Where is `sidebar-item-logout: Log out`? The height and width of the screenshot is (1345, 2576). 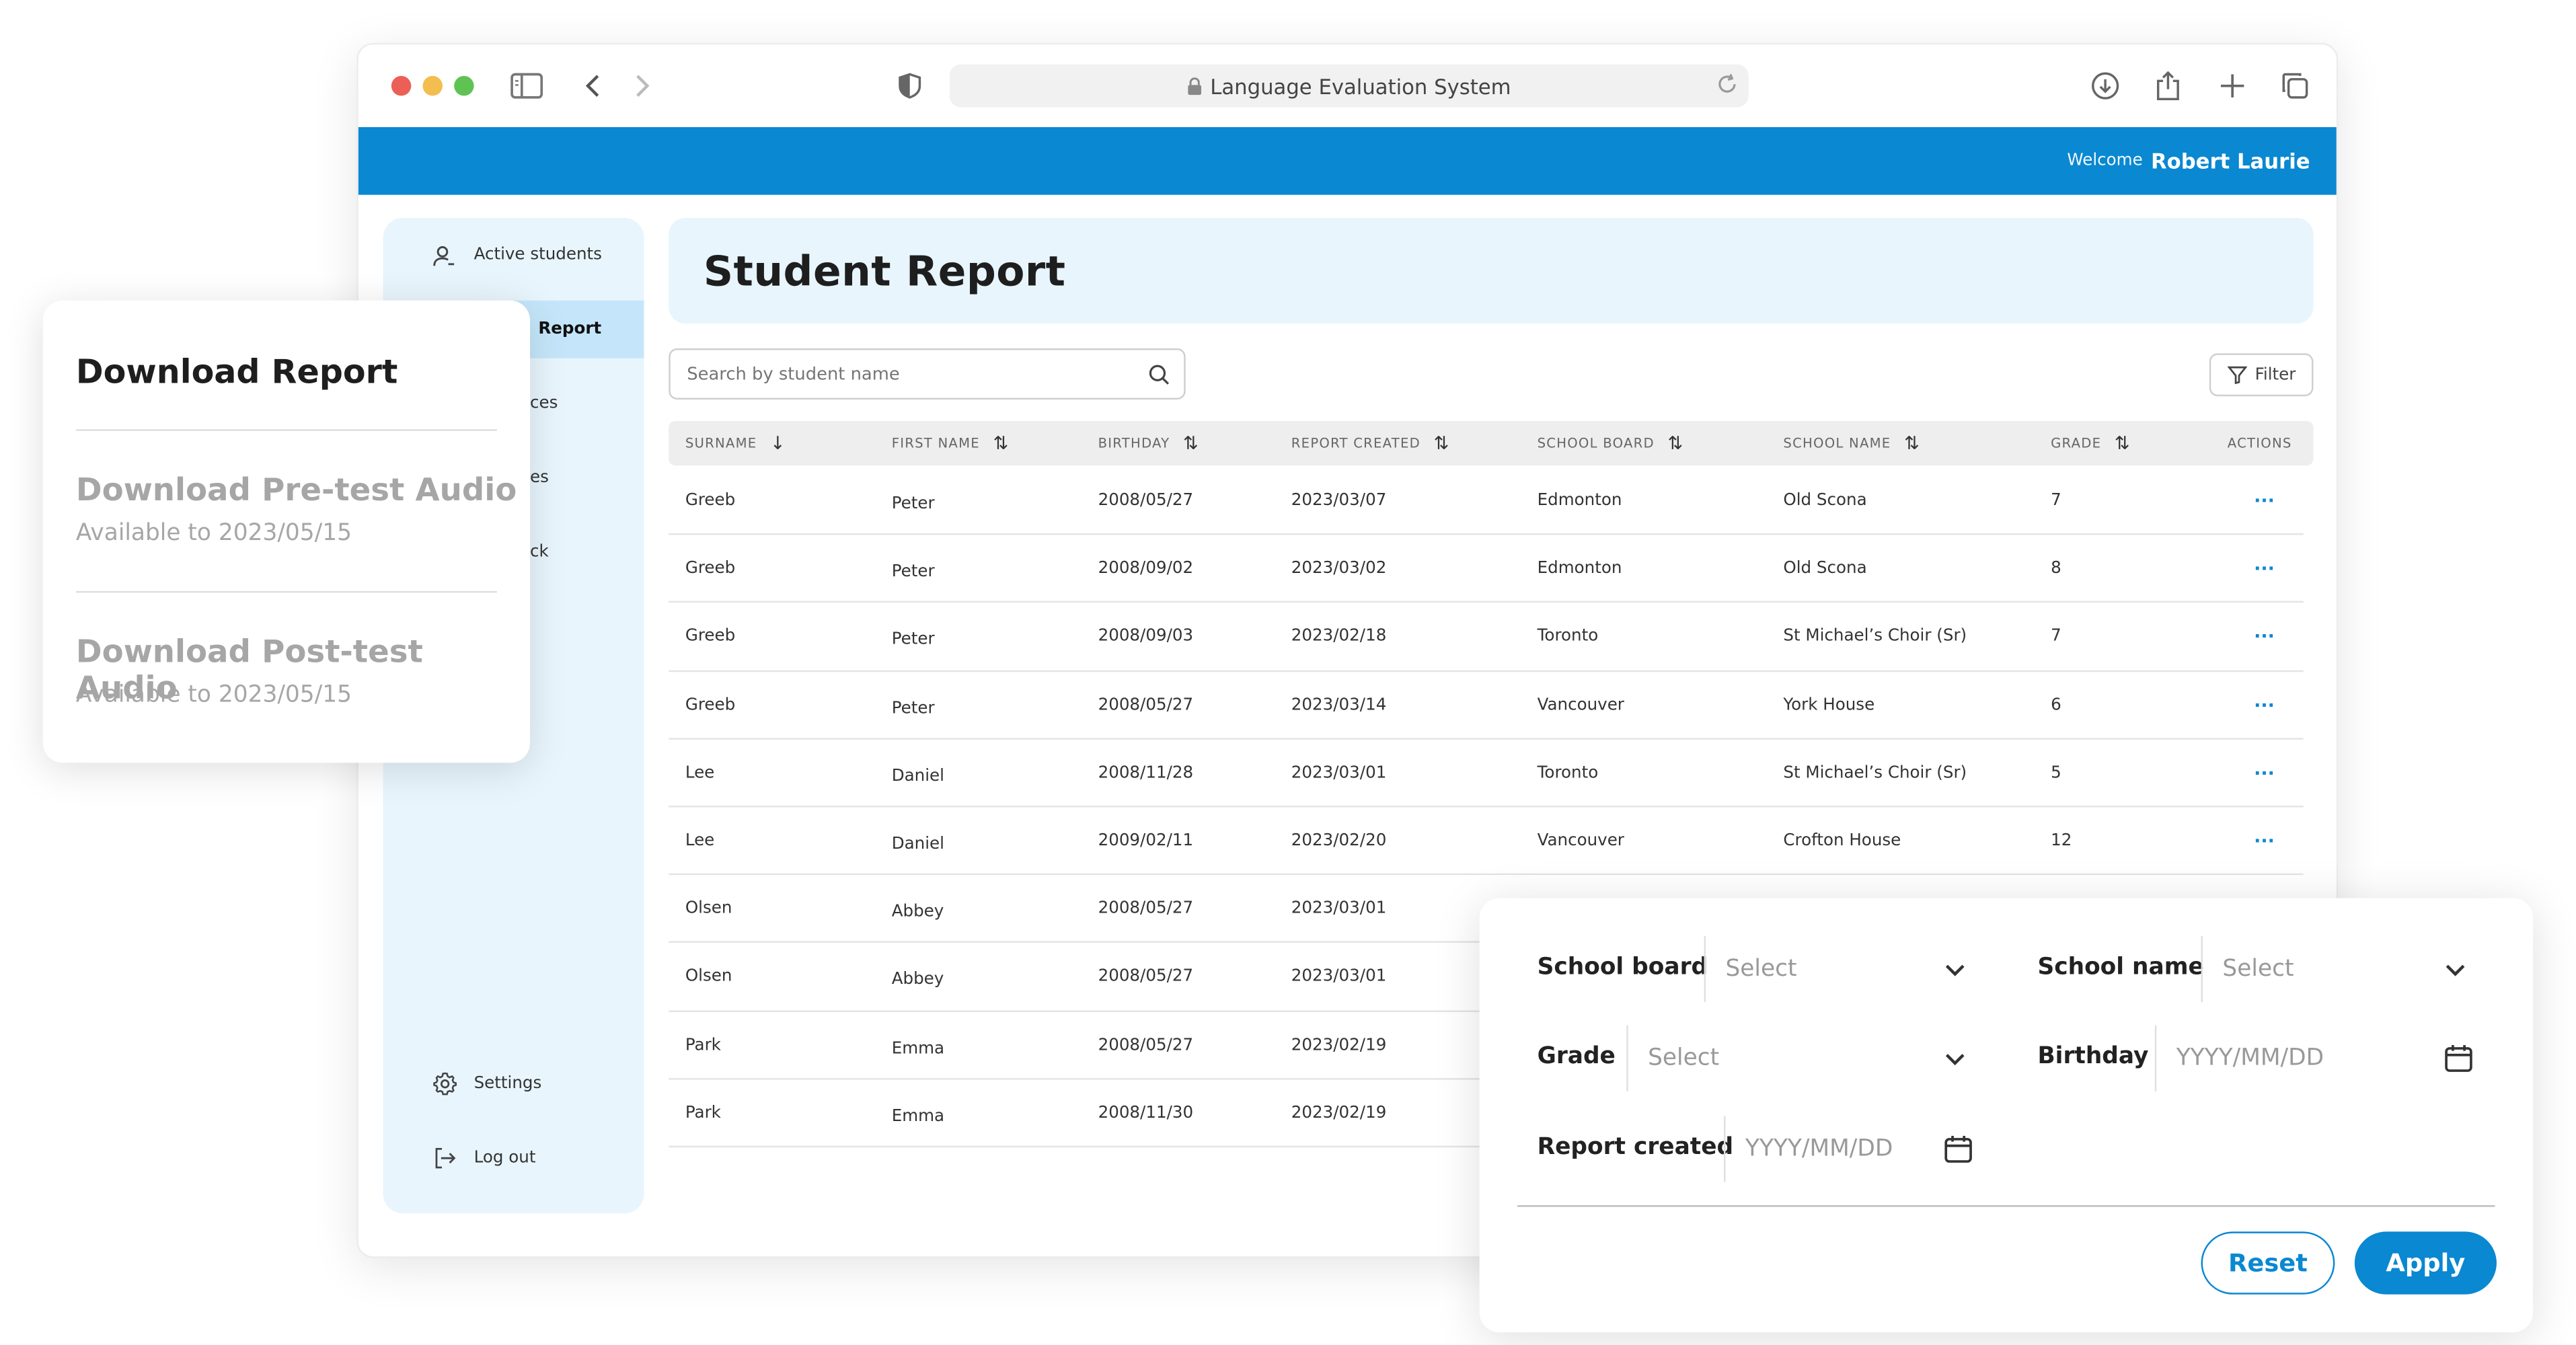 sidebar-item-logout: Log out is located at coordinates (513, 1158).